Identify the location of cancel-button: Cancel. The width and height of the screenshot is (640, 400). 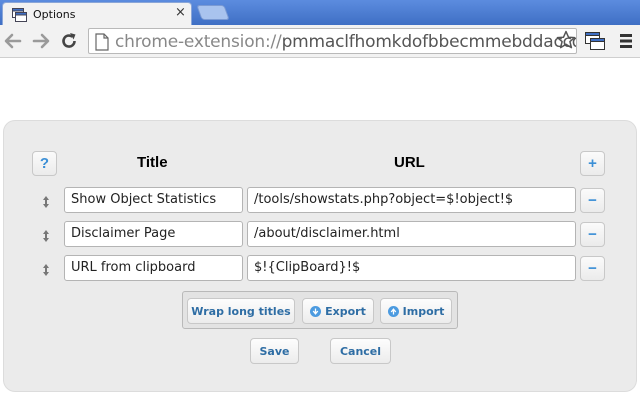
(360, 351).